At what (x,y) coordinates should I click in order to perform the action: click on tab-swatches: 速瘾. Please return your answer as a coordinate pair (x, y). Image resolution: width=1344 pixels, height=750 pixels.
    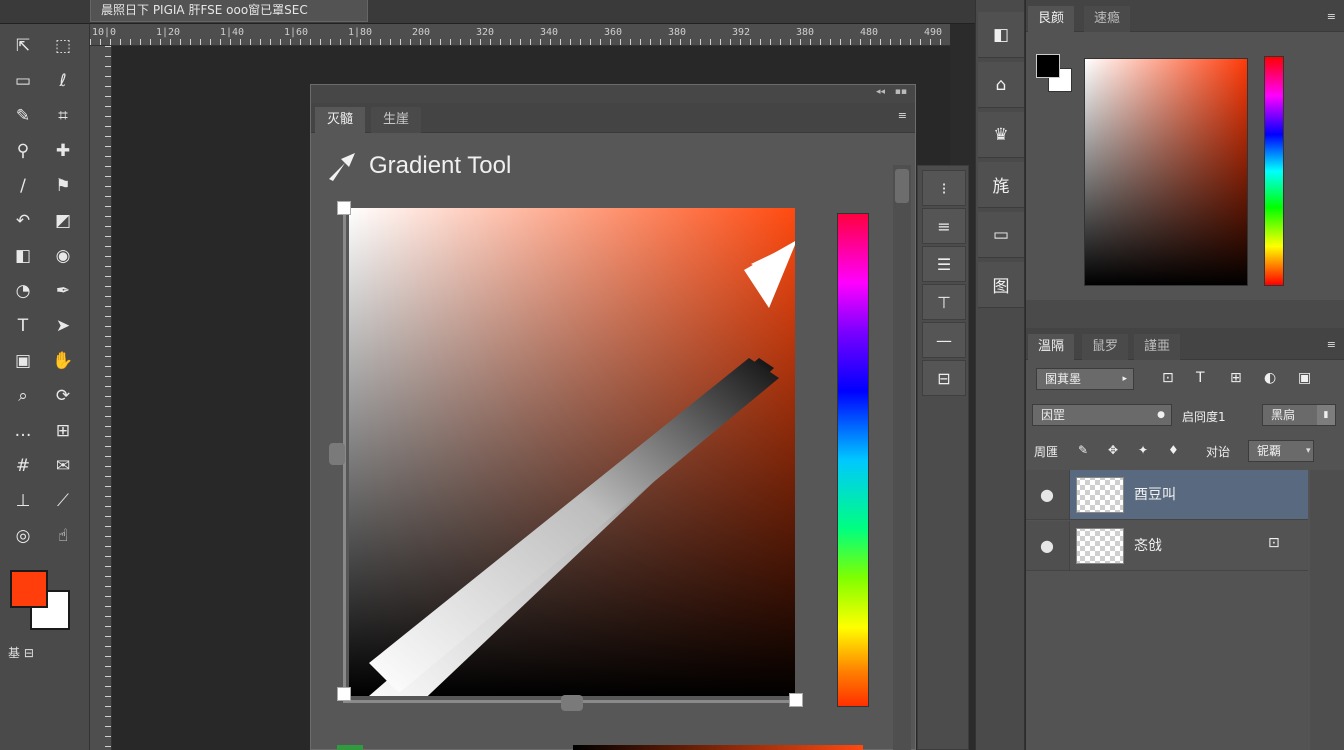
    Looking at the image, I should click on (1107, 19).